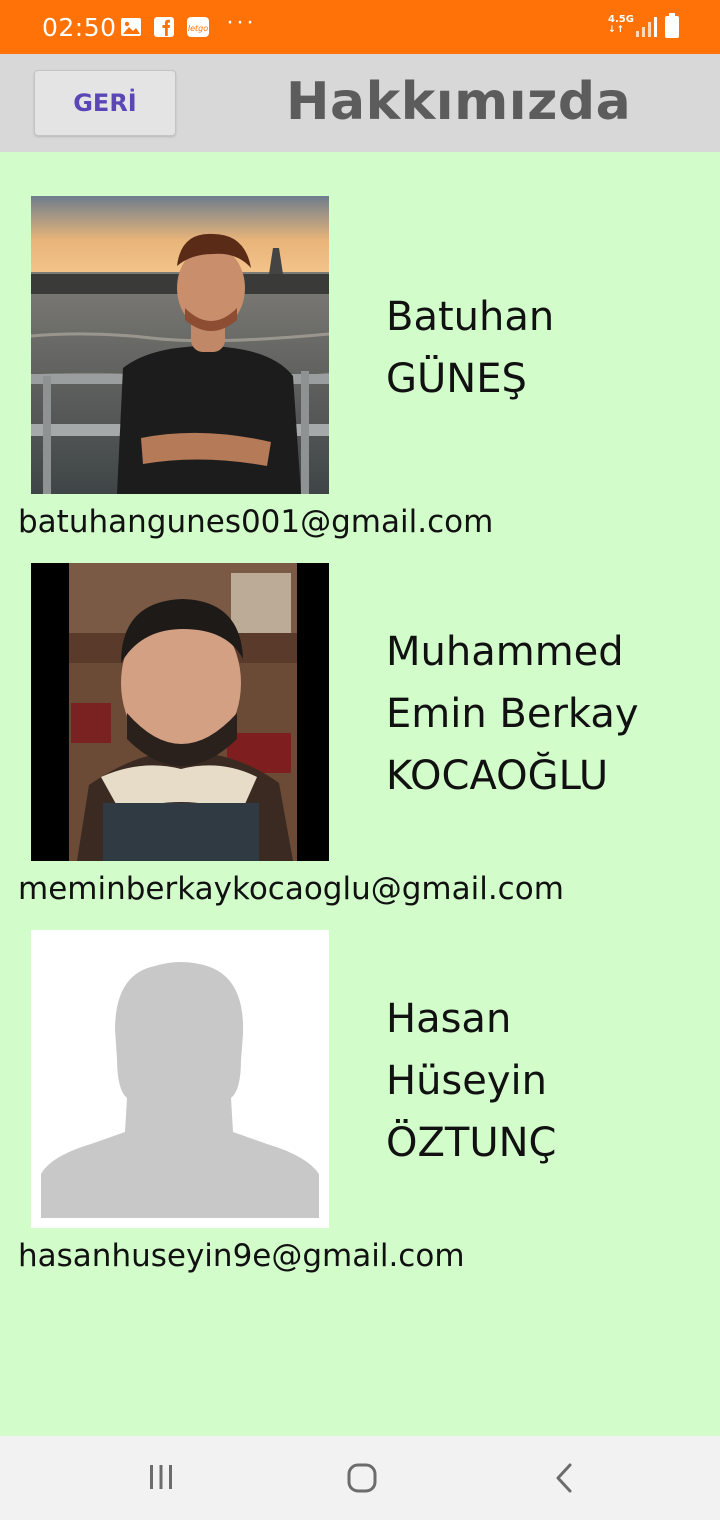 This screenshot has width=720, height=1520. I want to click on more-notifications-indicator: ···, so click(241, 21).